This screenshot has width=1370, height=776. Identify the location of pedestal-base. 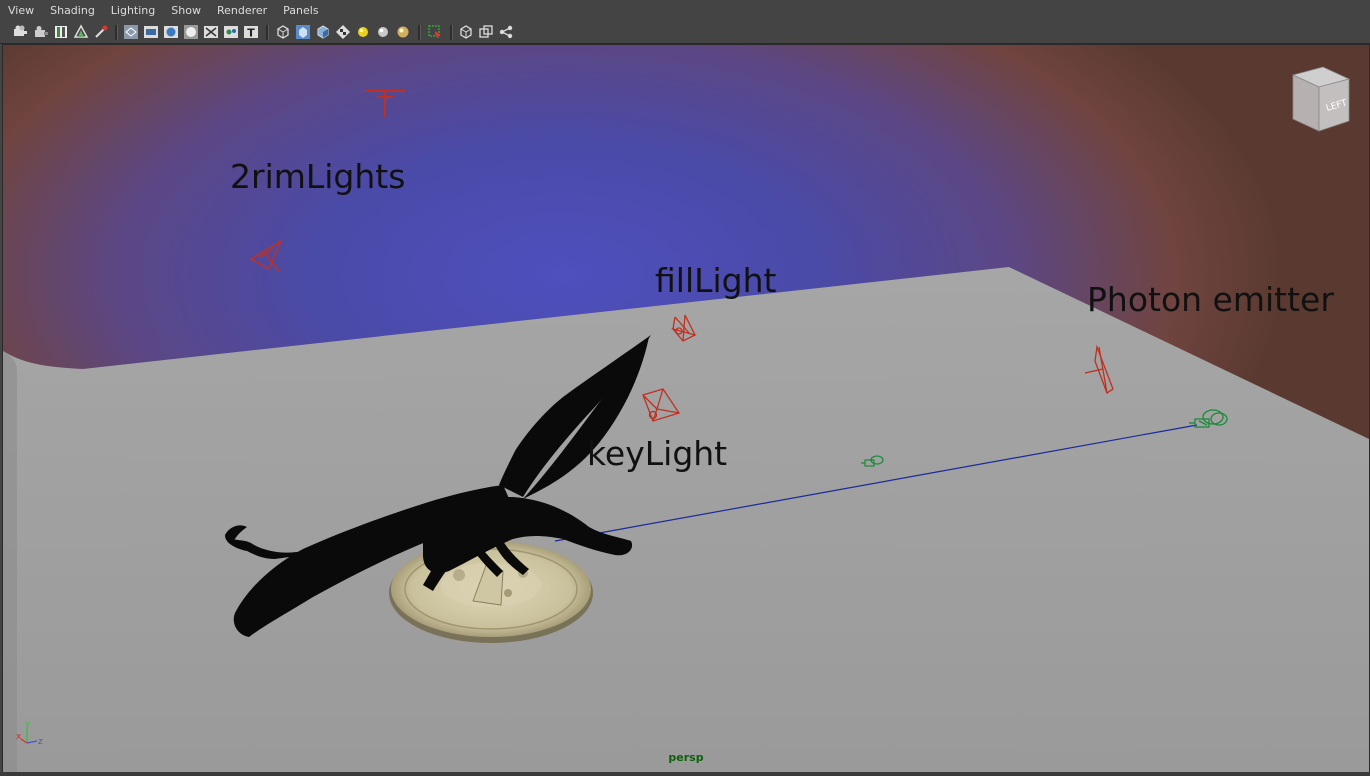
(491, 592).